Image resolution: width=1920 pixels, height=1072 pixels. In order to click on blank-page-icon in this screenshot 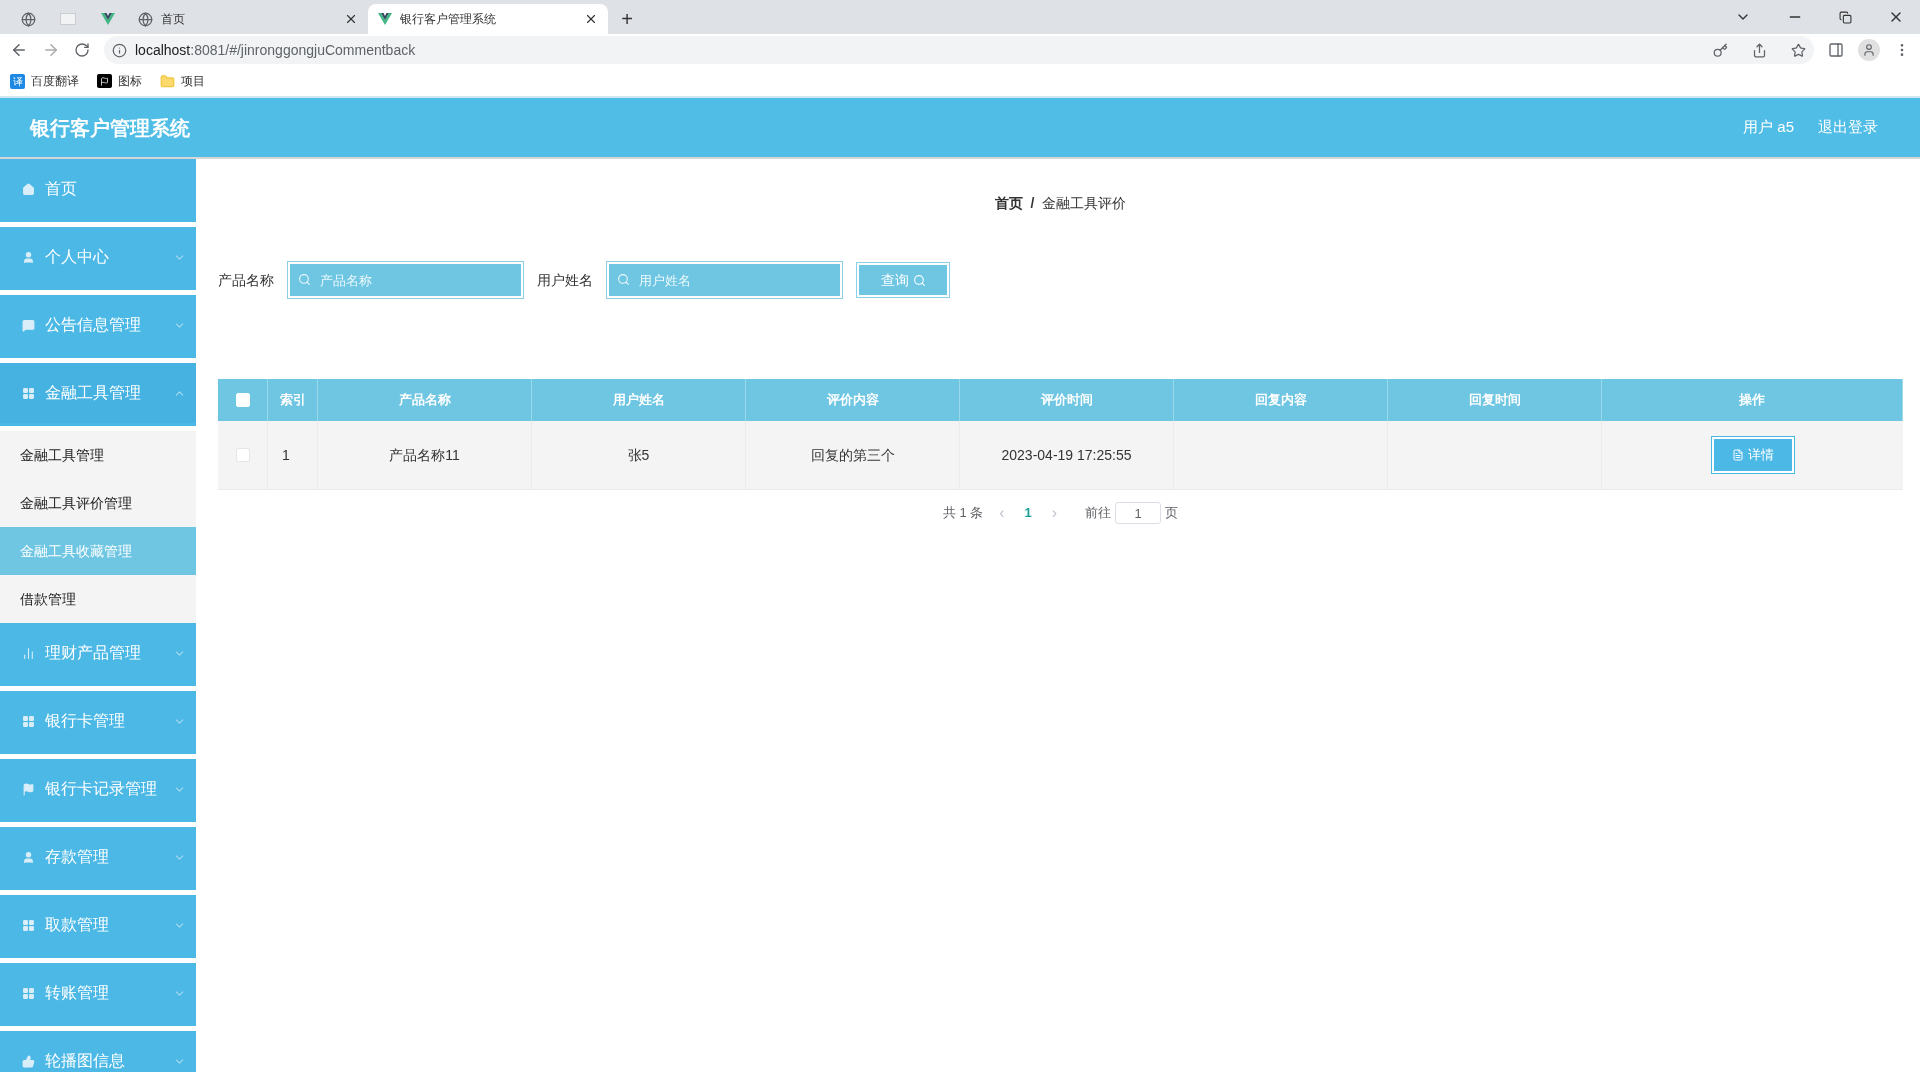, I will do `click(68, 19)`.